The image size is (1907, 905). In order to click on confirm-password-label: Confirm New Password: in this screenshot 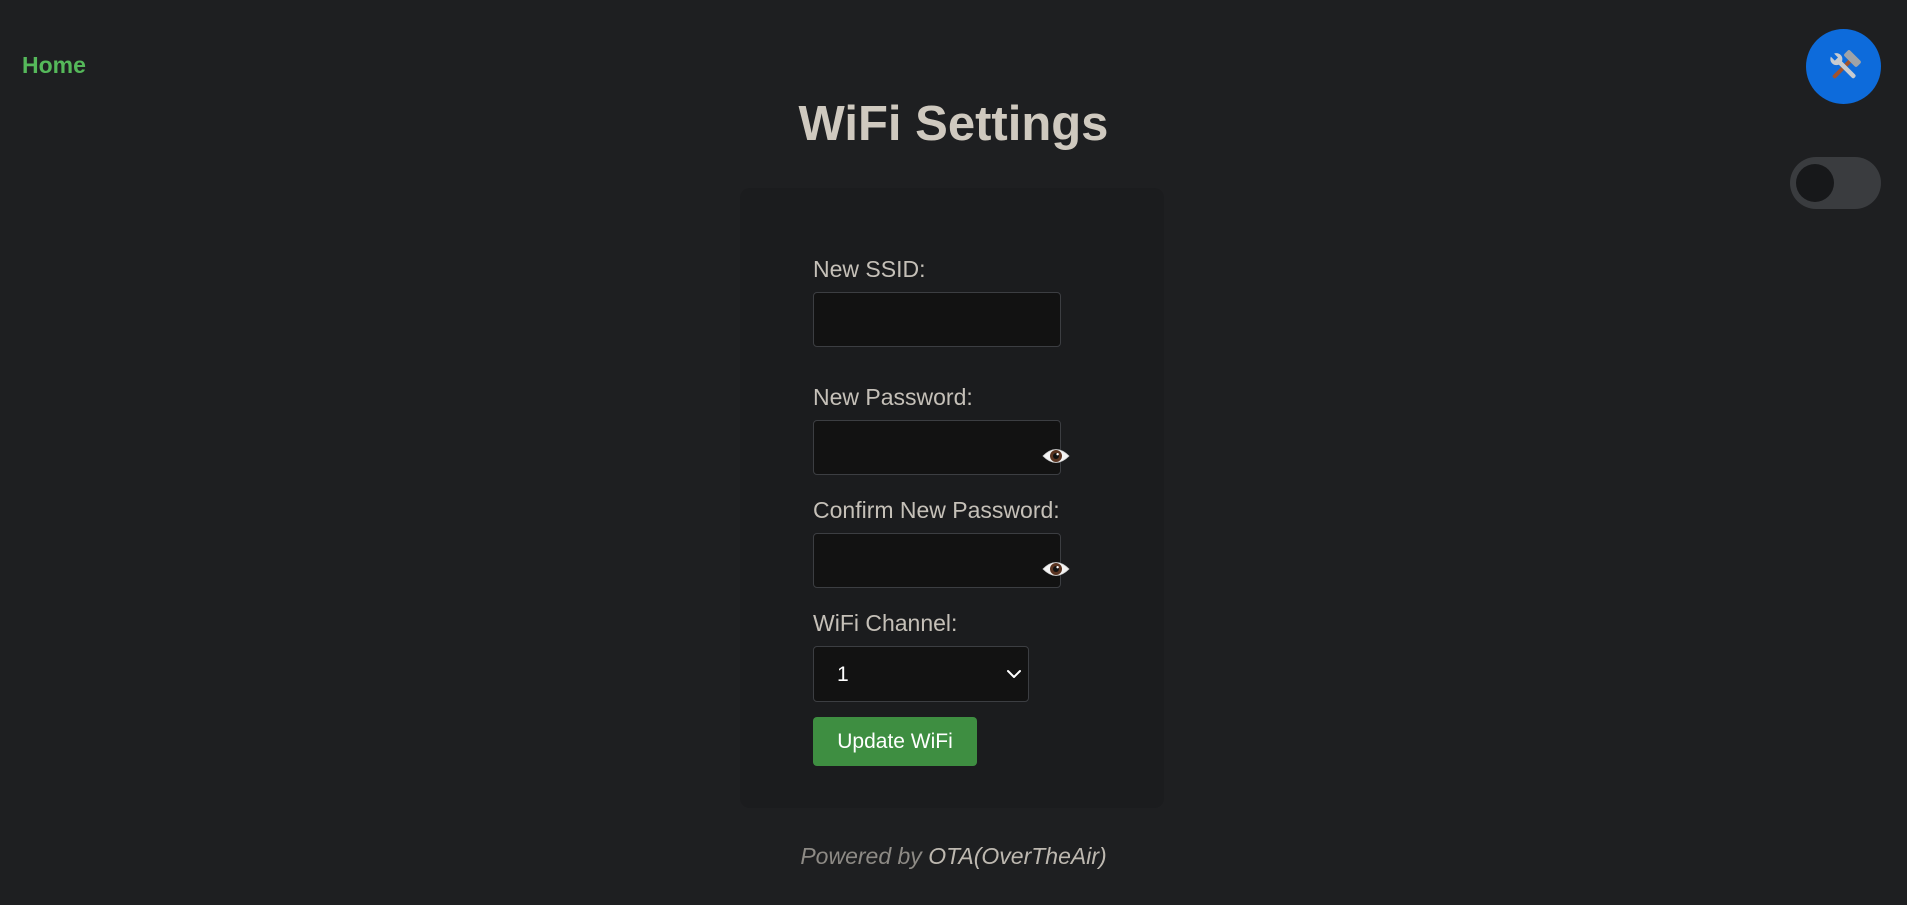, I will do `click(936, 510)`.